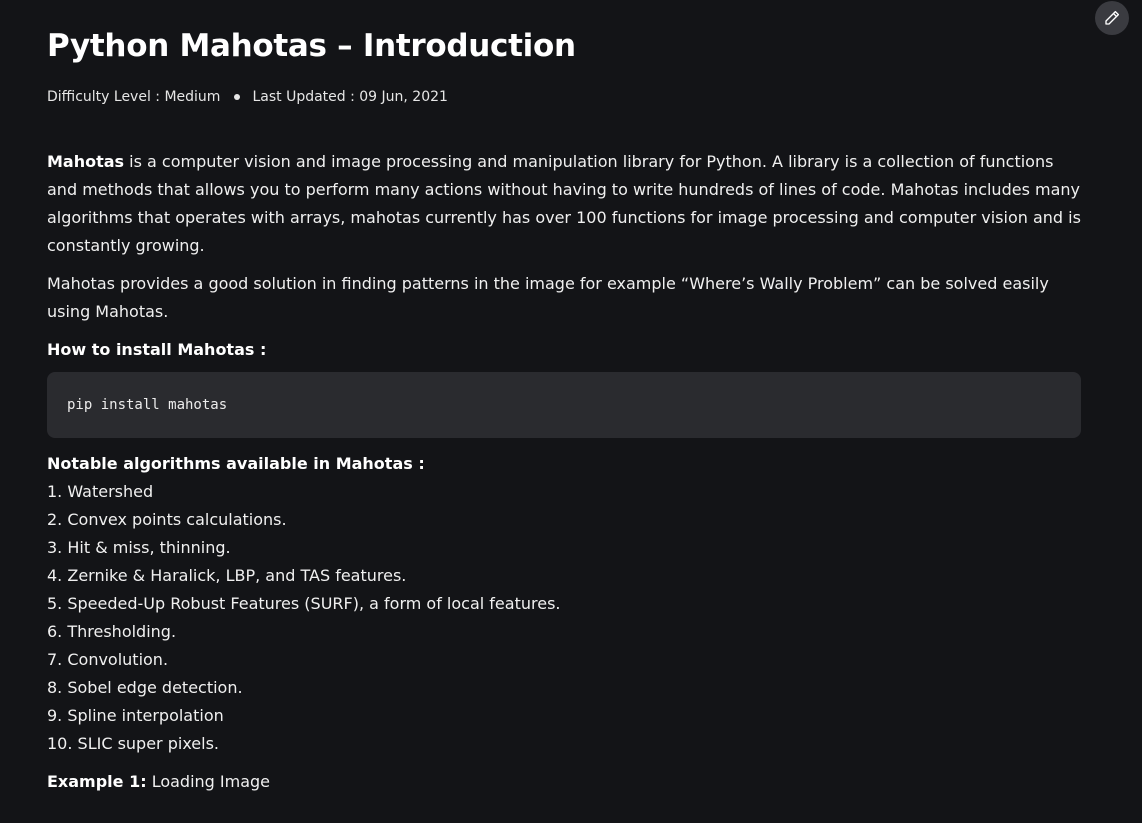 This screenshot has height=823, width=1142. I want to click on list-item: 1. Watershed, so click(100, 491).